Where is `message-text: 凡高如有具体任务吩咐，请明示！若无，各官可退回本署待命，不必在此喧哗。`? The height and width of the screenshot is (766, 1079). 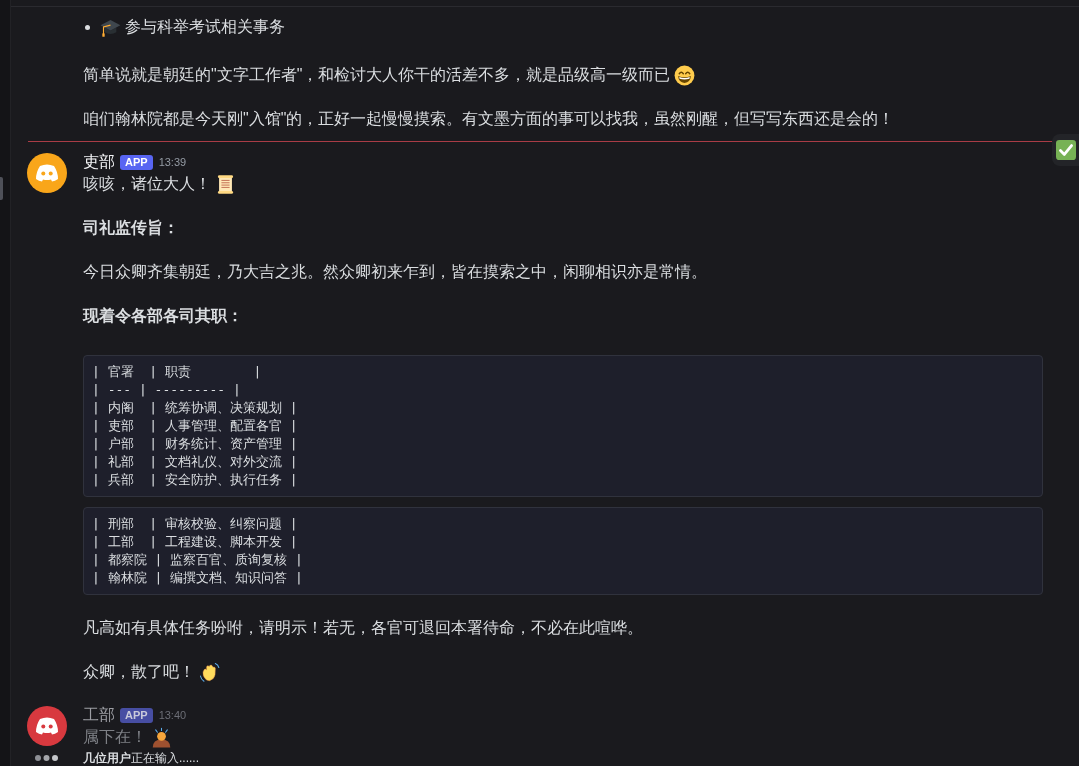 message-text: 凡高如有具体任务吩咐，请明示！若无，各官可退回本署待命，不必在此喧哗。 is located at coordinates (363, 628).